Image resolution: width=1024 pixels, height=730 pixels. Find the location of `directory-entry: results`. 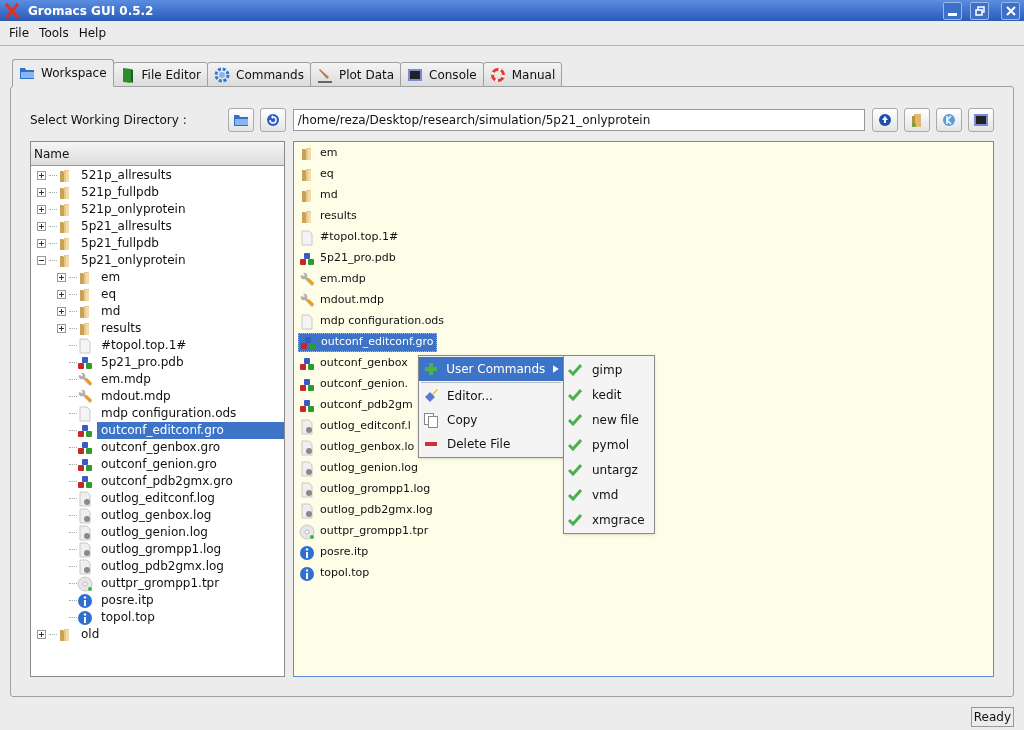

directory-entry: results is located at coordinates (328, 216).